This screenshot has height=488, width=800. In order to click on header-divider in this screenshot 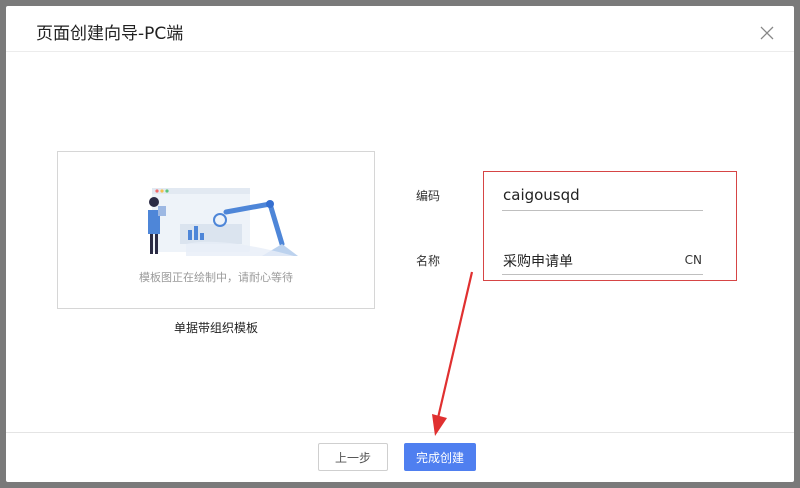, I will do `click(400, 51)`.